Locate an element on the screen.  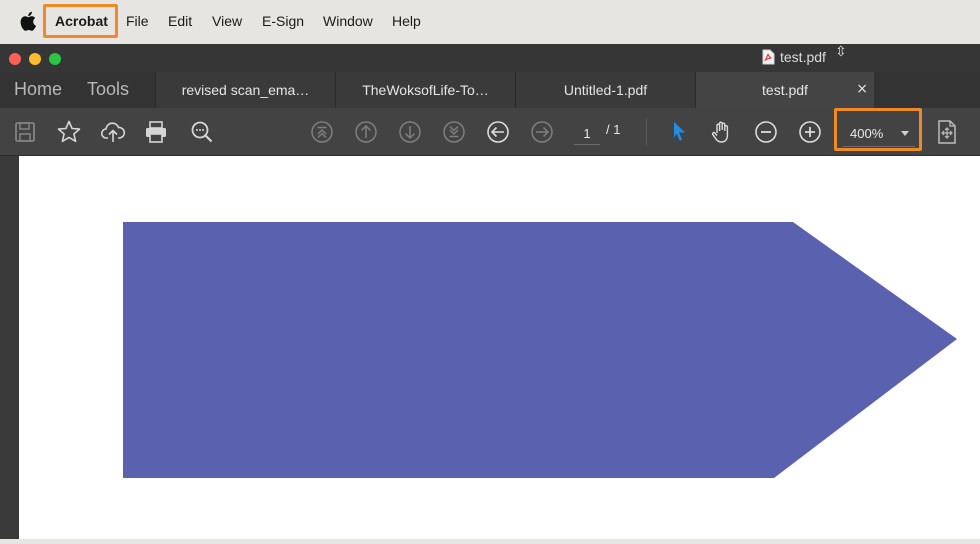
menu-view: View is located at coordinates (227, 21).